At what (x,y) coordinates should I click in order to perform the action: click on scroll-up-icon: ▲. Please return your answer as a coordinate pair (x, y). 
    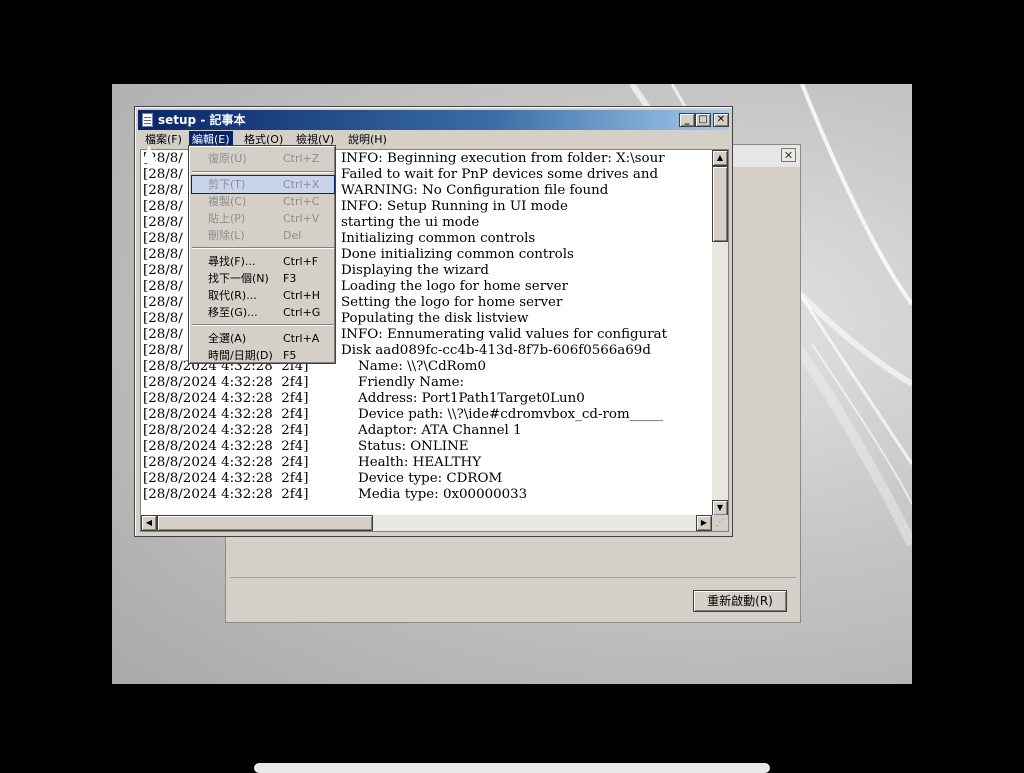
    Looking at the image, I should click on (720, 158).